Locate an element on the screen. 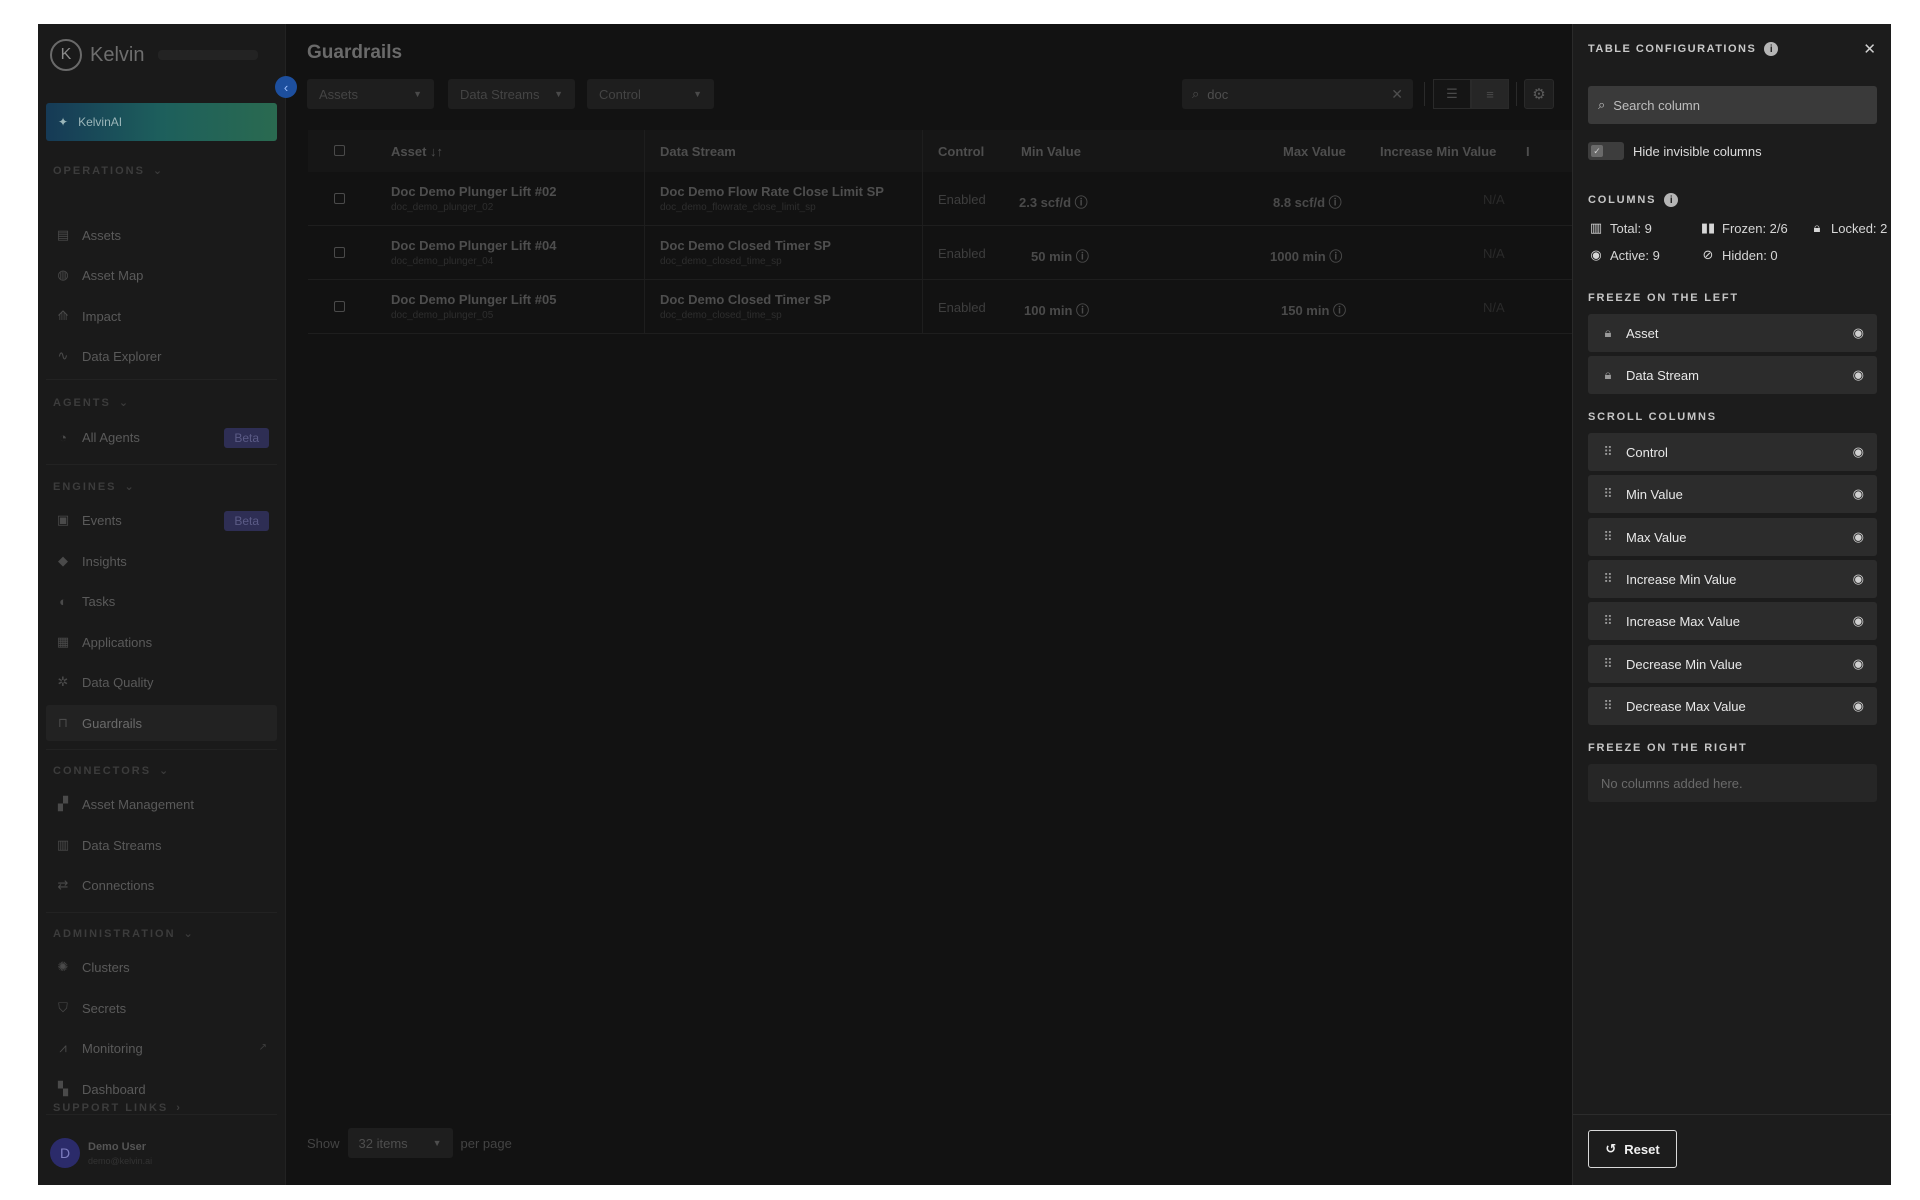  freeze-right-dropzone: No columns added here. is located at coordinates (1732, 783).